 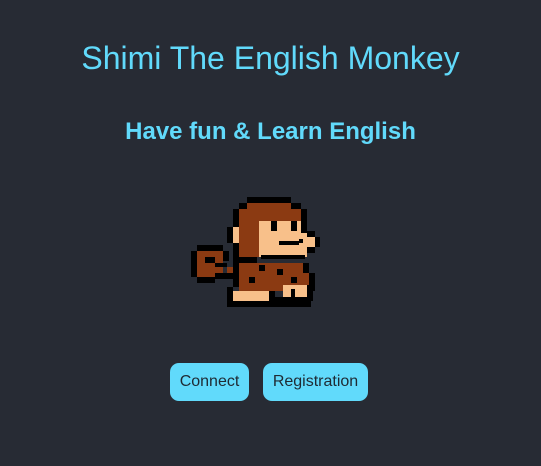 What do you see at coordinates (253, 252) in the screenshot?
I see `monkey-icon` at bounding box center [253, 252].